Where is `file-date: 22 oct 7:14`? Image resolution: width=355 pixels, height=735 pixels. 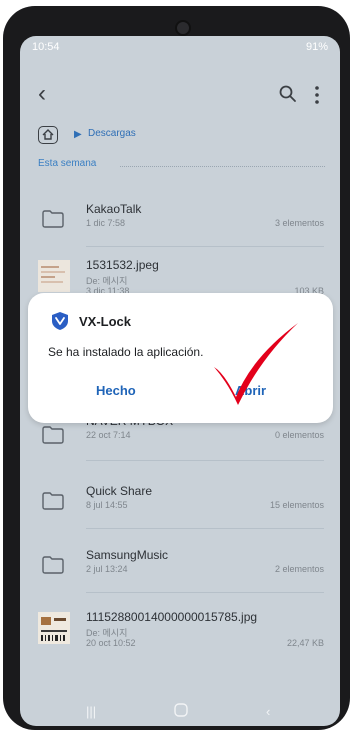 file-date: 22 oct 7:14 is located at coordinates (108, 435).